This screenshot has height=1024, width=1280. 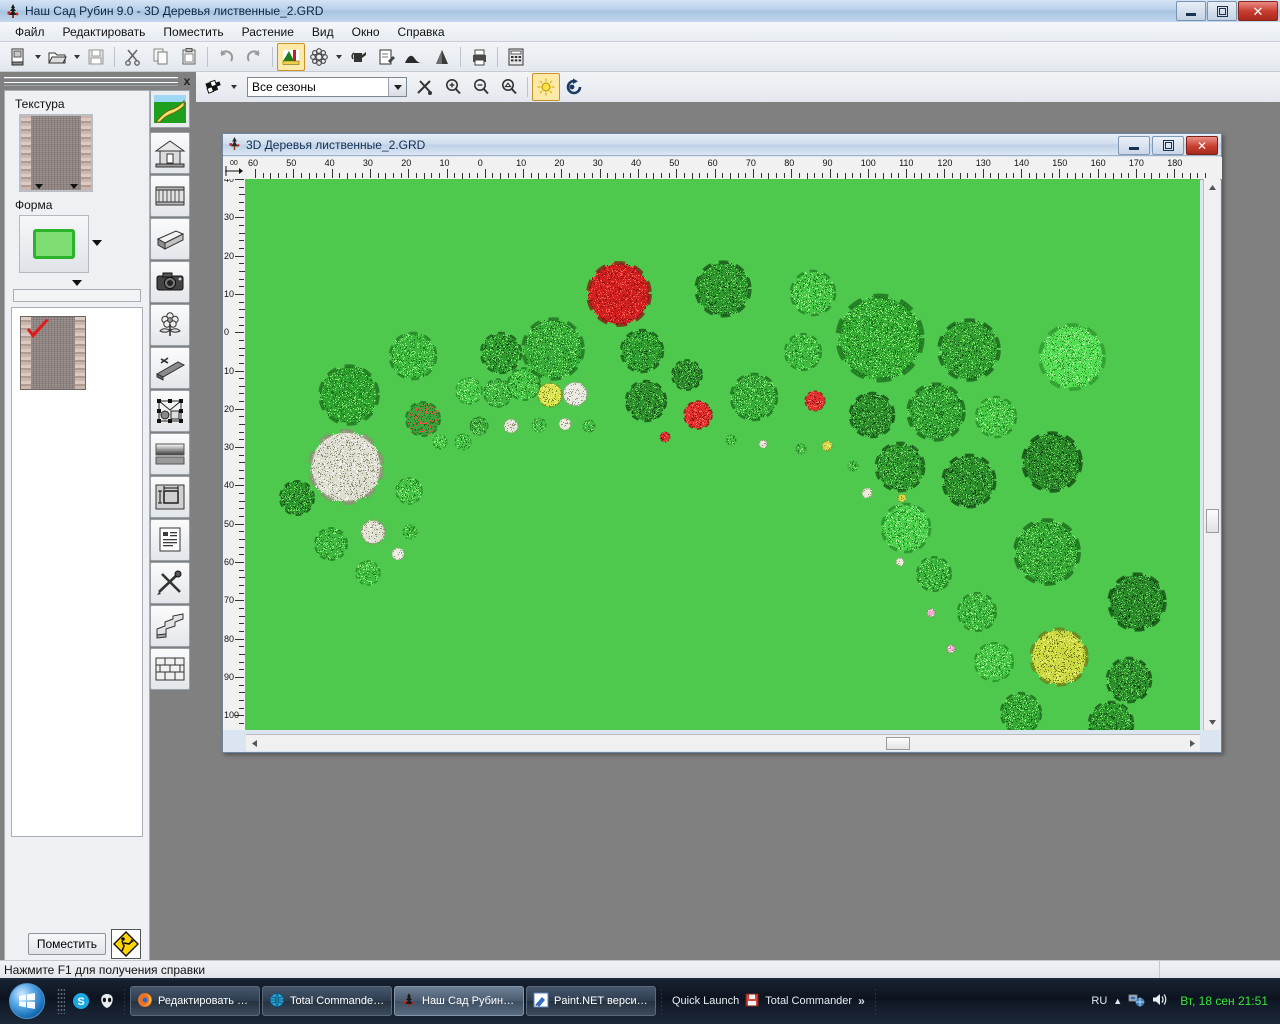 I want to click on vtool-tools, so click(x=170, y=583).